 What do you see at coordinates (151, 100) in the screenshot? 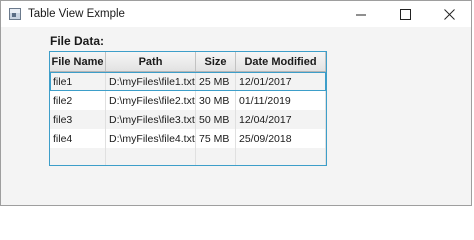
I see `cell-path: D:\myFiles\file2.txt` at bounding box center [151, 100].